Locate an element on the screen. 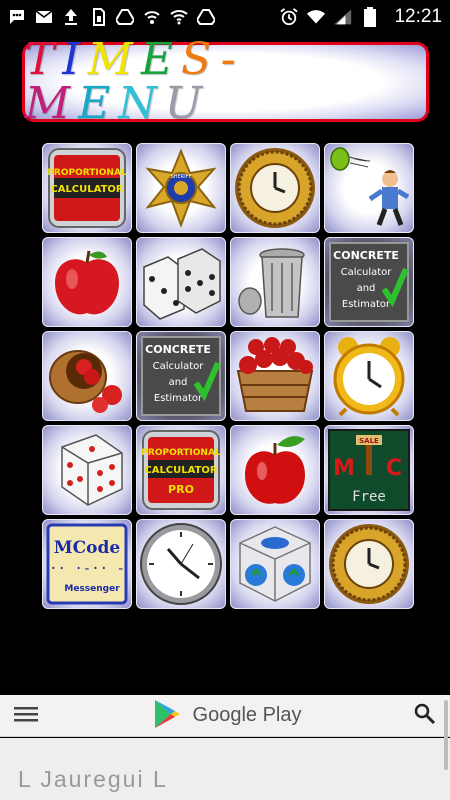  google-play-logo: Google Play is located at coordinates (226, 716).